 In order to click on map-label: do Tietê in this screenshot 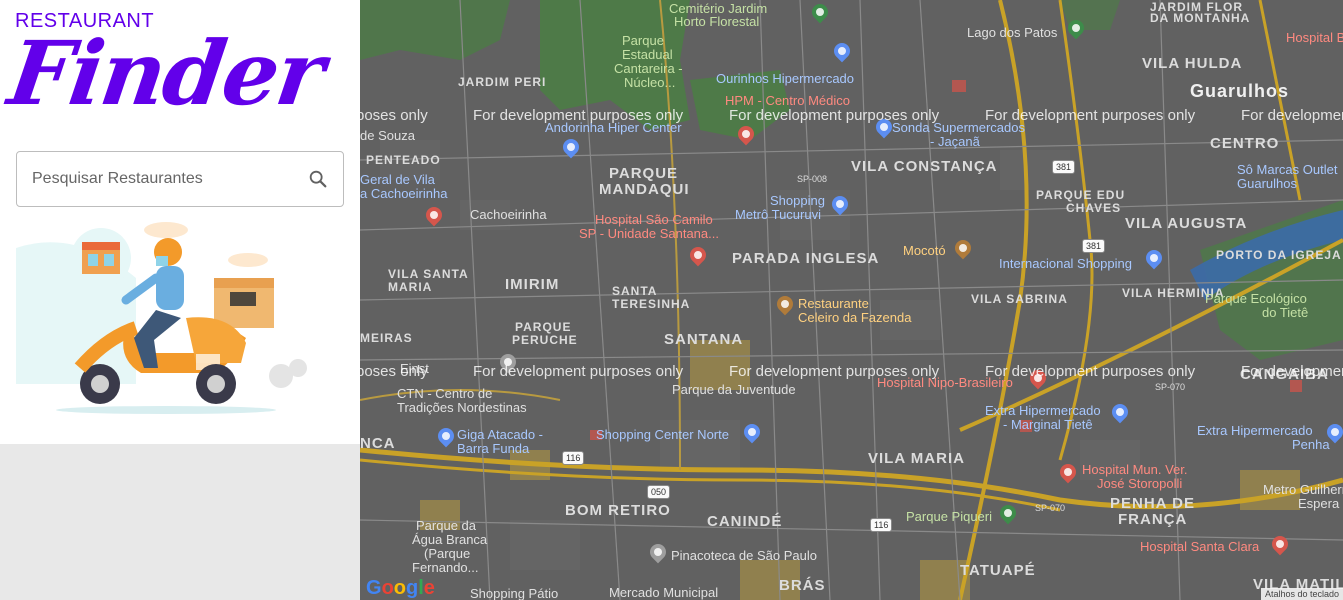, I will do `click(1285, 312)`.